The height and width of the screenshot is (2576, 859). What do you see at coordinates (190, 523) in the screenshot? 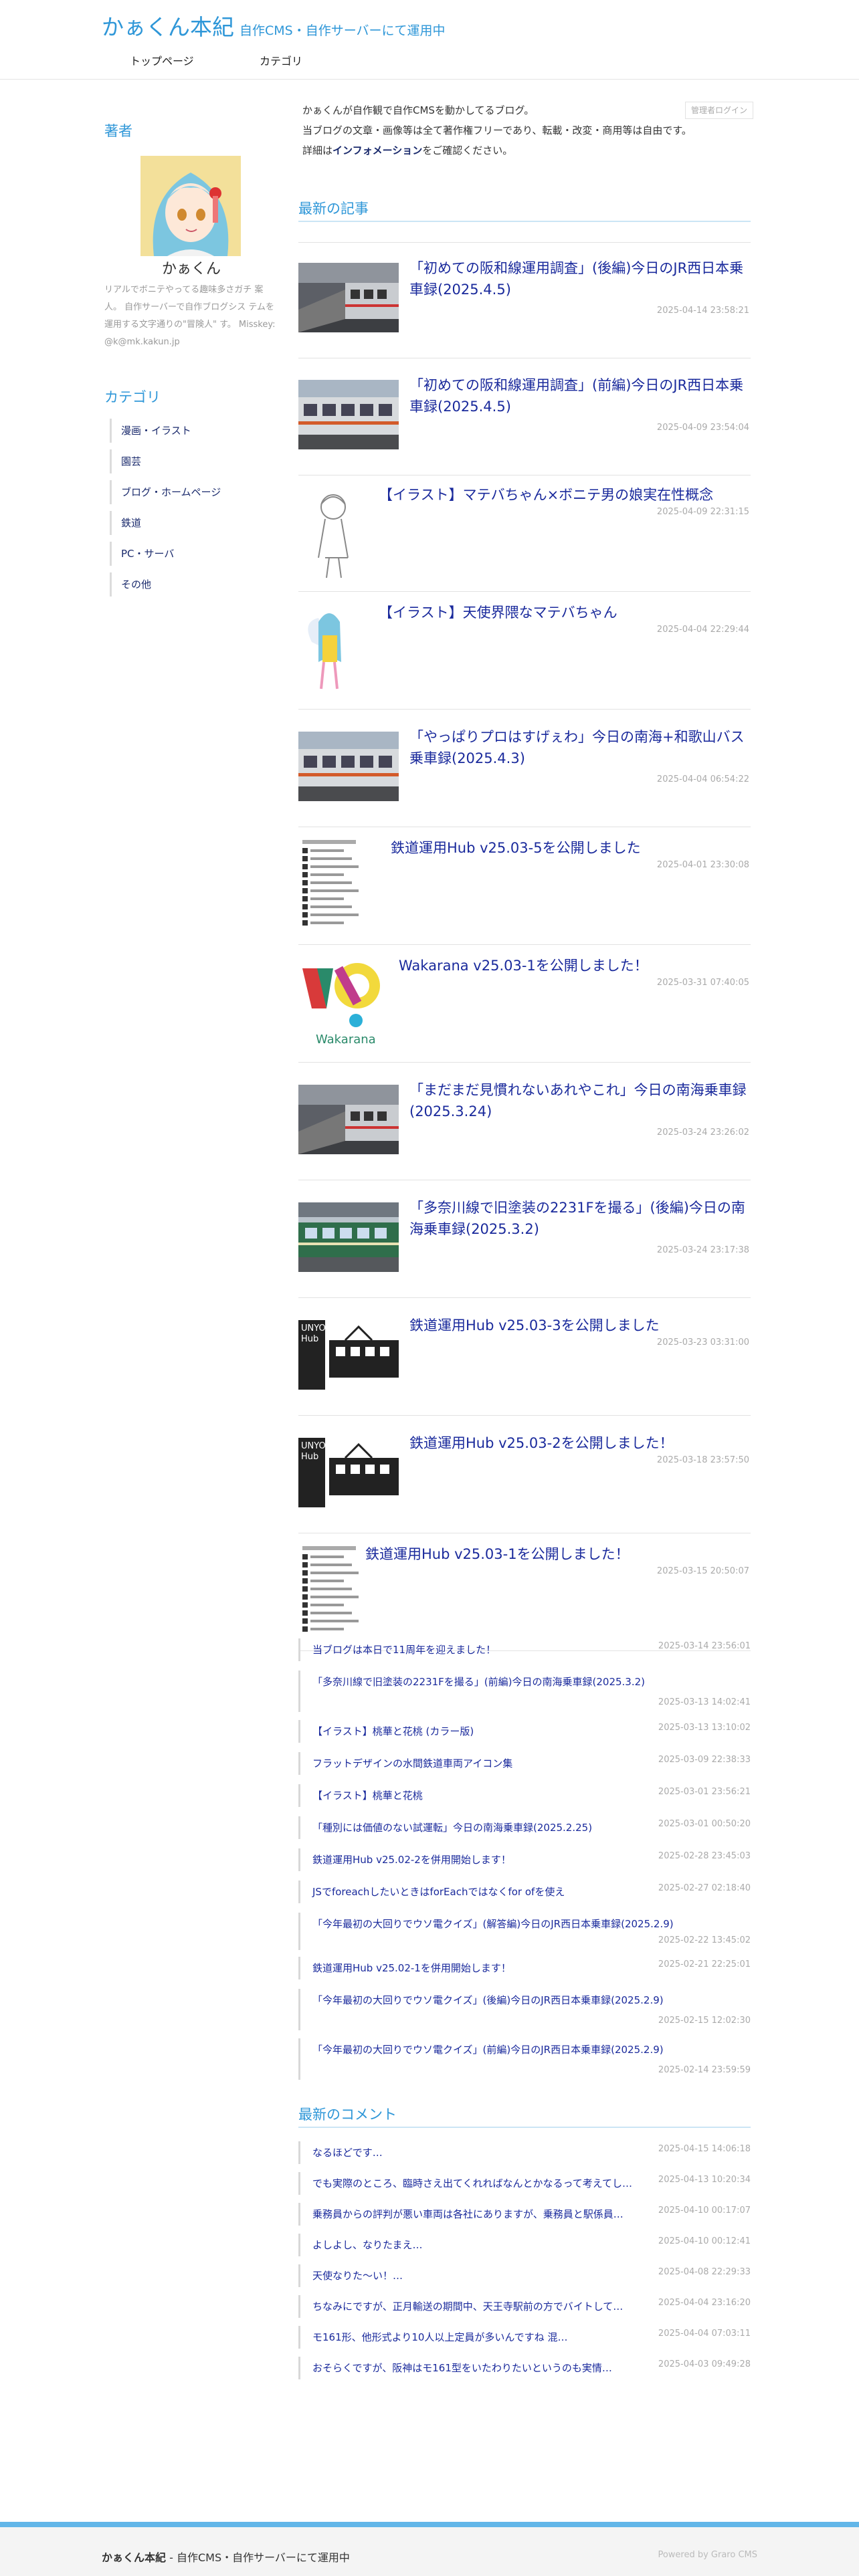
I see `category-item-railway: 鉄道` at bounding box center [190, 523].